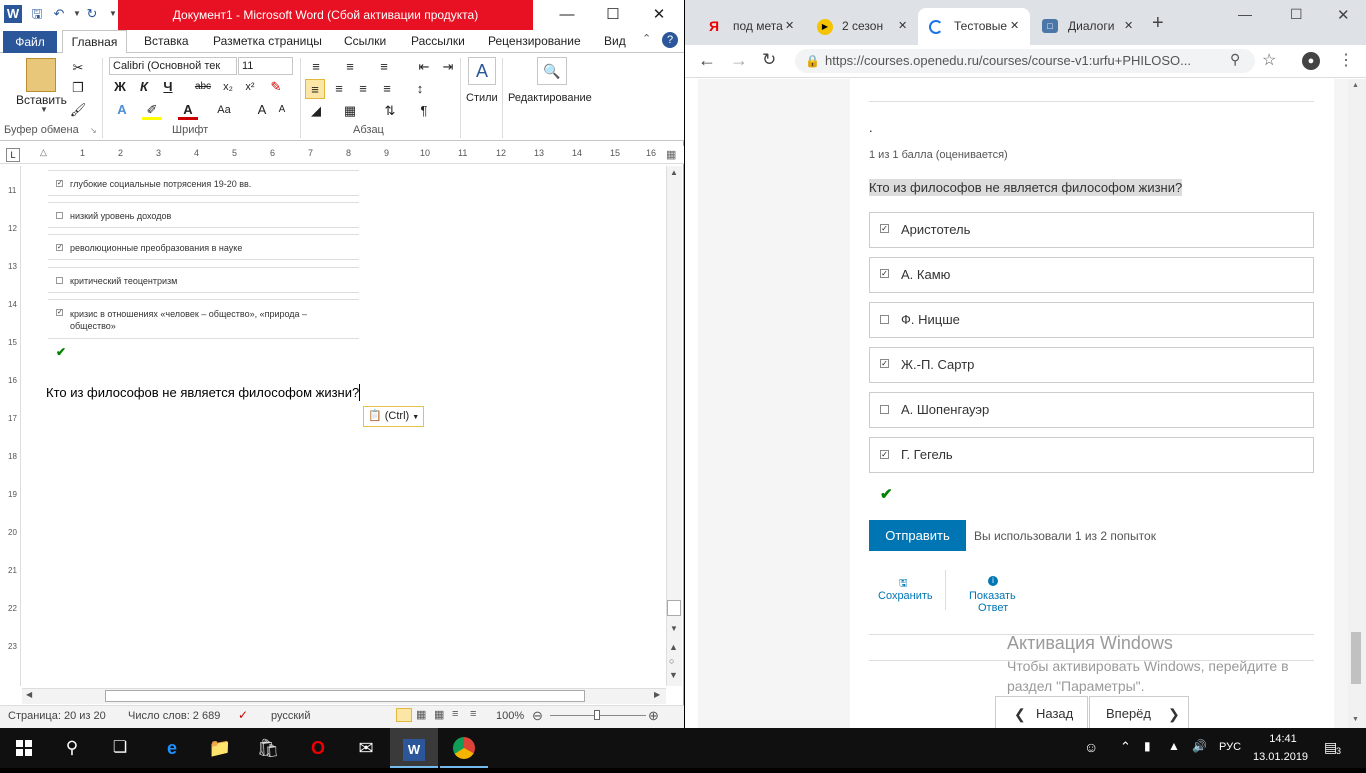 This screenshot has width=1366, height=773. I want to click on borders-icon: ▦, so click(350, 111).